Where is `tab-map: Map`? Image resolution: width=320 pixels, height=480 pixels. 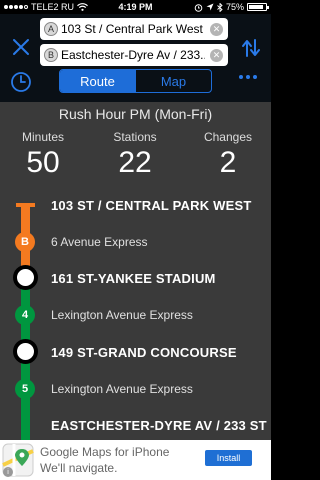 tab-map: Map is located at coordinates (173, 81).